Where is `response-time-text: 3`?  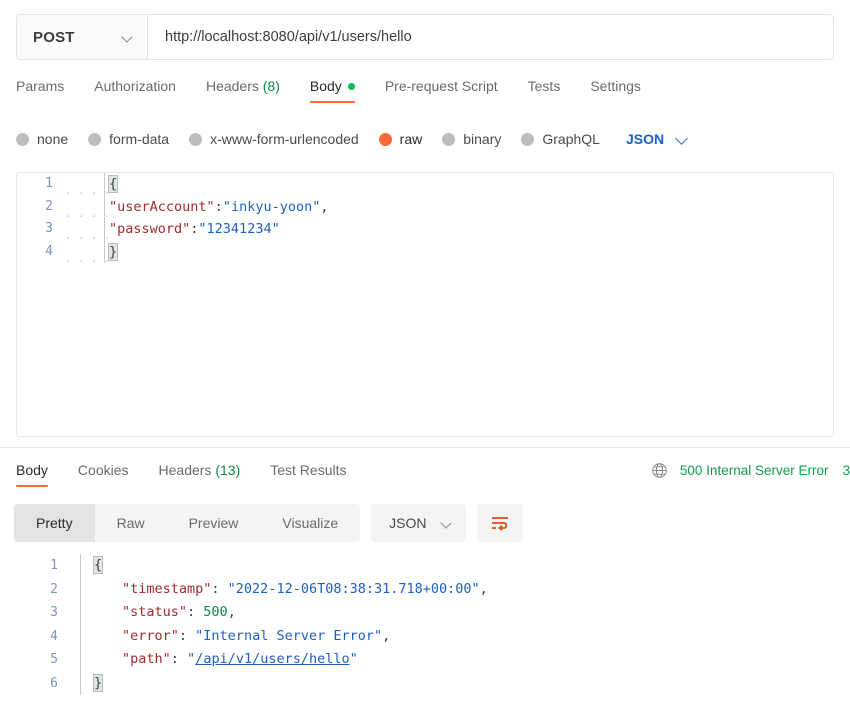
response-time-text: 3 is located at coordinates (846, 470).